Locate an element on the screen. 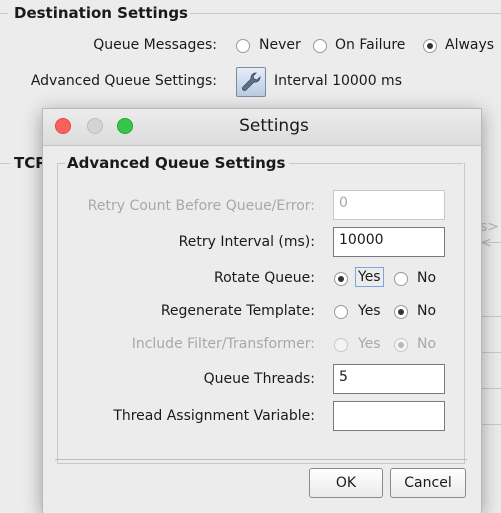  dialog-titlebar: Settings is located at coordinates (262, 127).